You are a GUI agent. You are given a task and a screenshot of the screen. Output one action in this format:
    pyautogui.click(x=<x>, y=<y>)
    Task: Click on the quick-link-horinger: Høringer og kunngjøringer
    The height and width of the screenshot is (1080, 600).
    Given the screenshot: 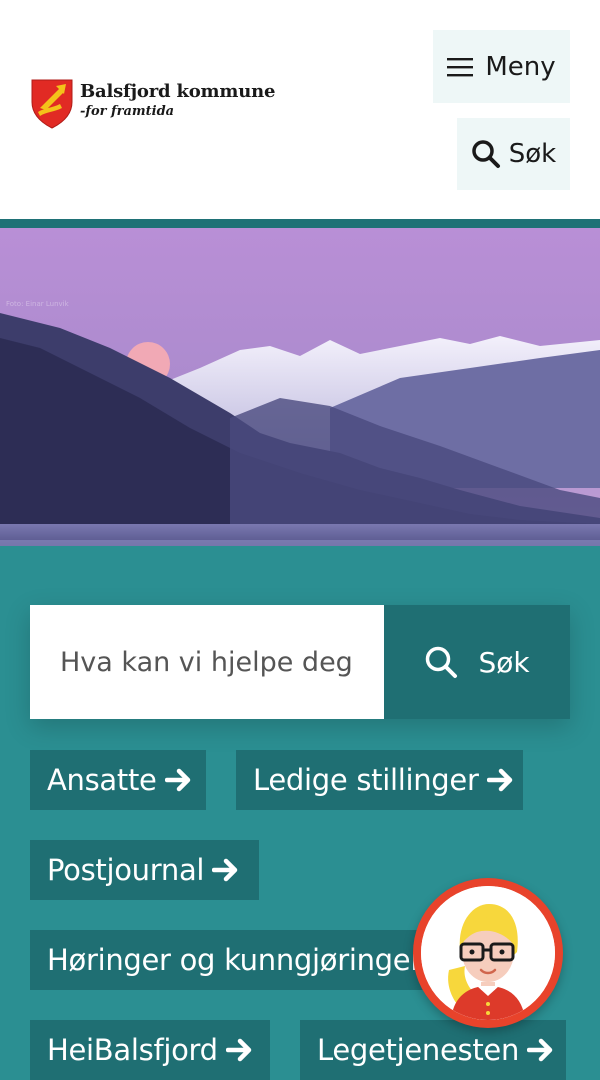 What is the action you would take?
    pyautogui.click(x=230, y=960)
    